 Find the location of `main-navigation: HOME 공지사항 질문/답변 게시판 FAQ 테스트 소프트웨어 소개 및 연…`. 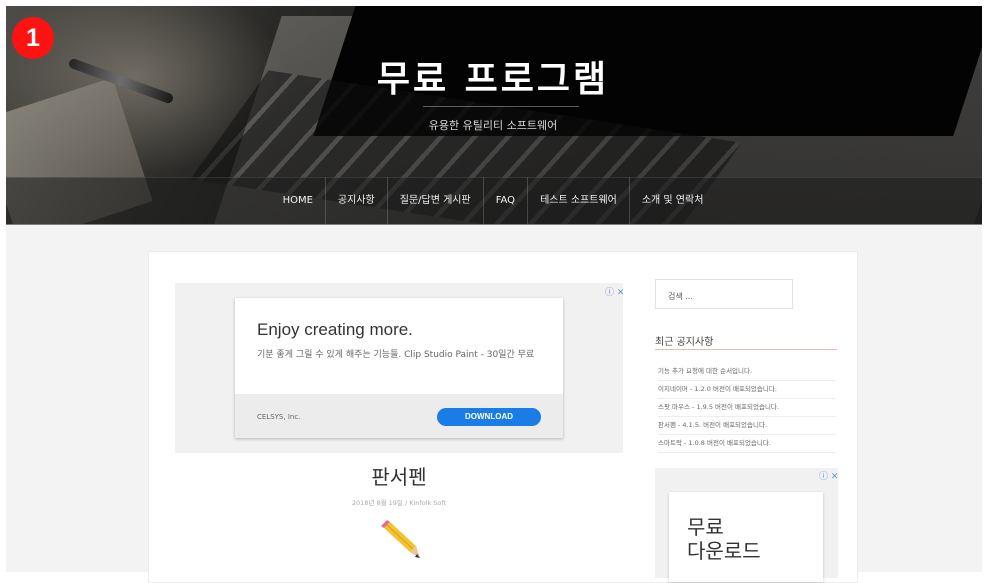

main-navigation: HOME 공지사항 질문/답변 게시판 FAQ 테스트 소프트웨어 소개 및 연… is located at coordinates (493, 200).